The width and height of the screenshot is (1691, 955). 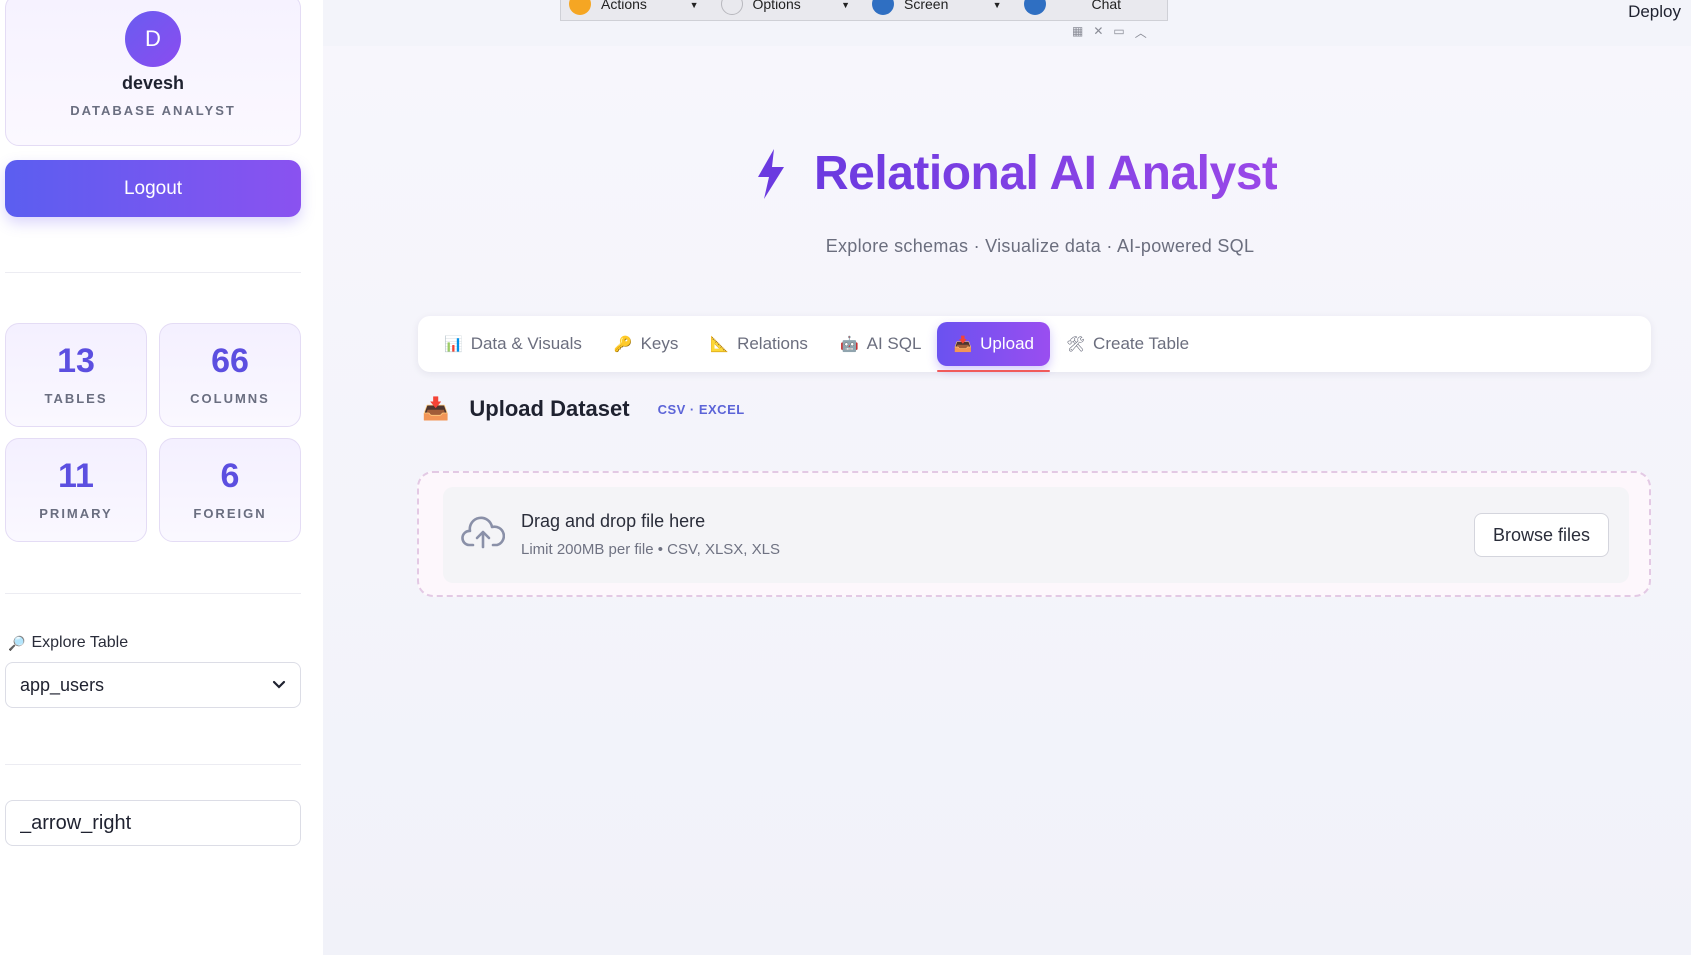 I want to click on stat-card-columns: 66 COLUMNS, so click(x=230, y=375).